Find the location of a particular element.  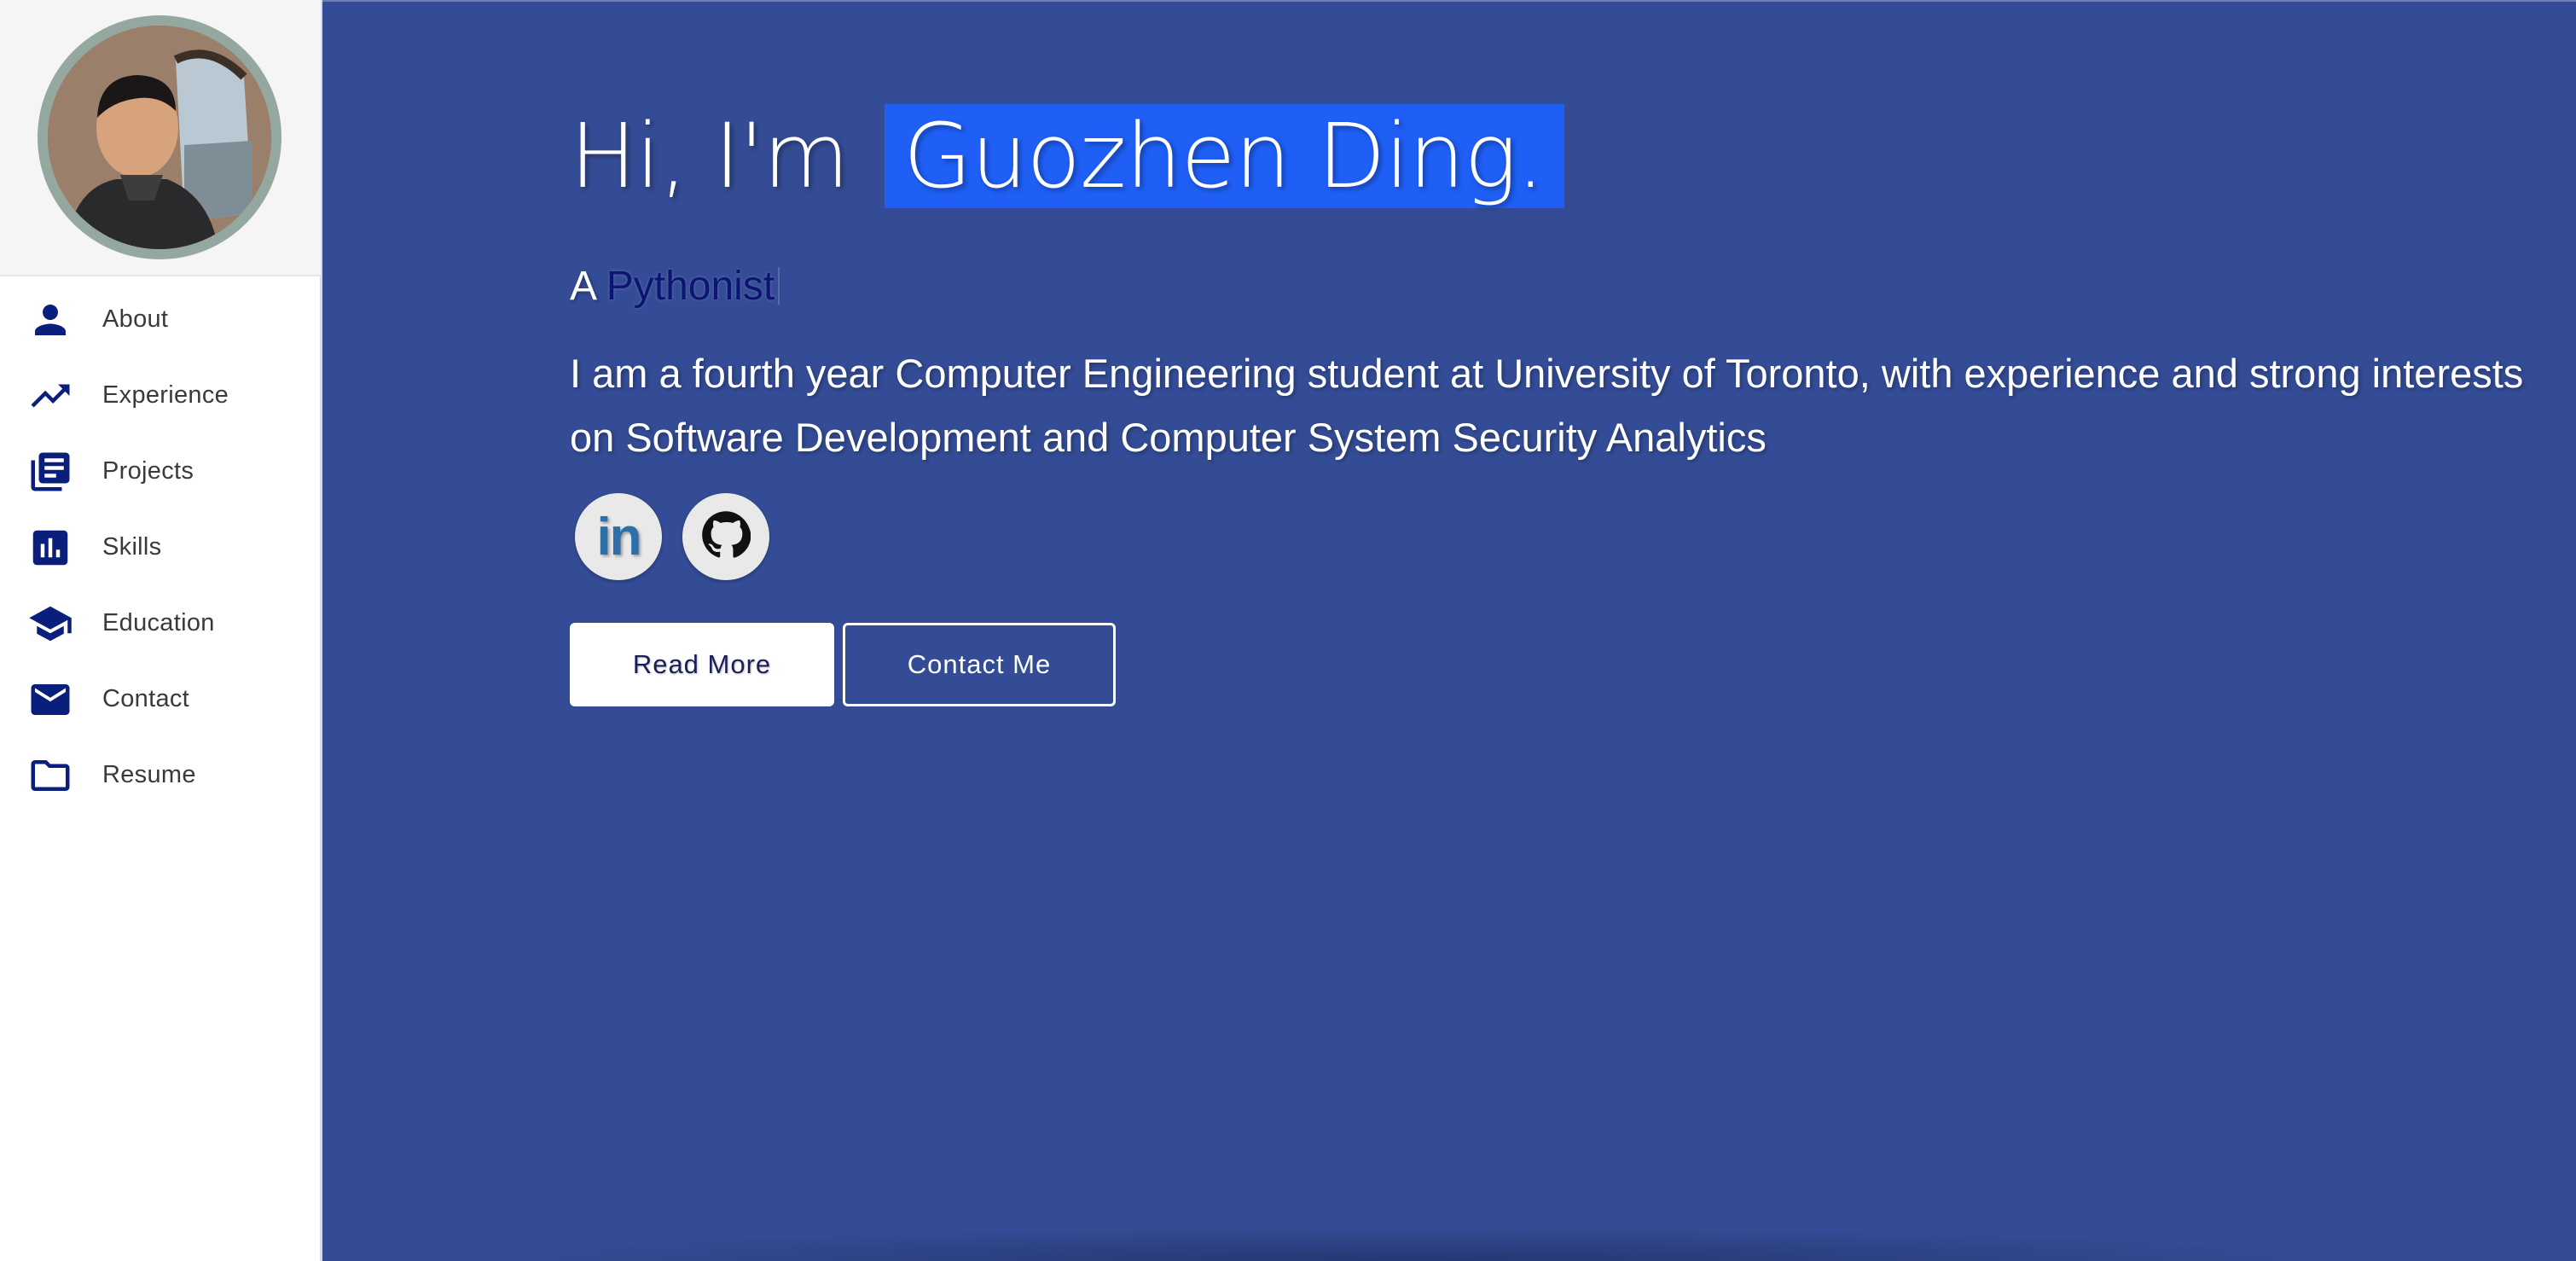

top-divider is located at coordinates (1449, 1).